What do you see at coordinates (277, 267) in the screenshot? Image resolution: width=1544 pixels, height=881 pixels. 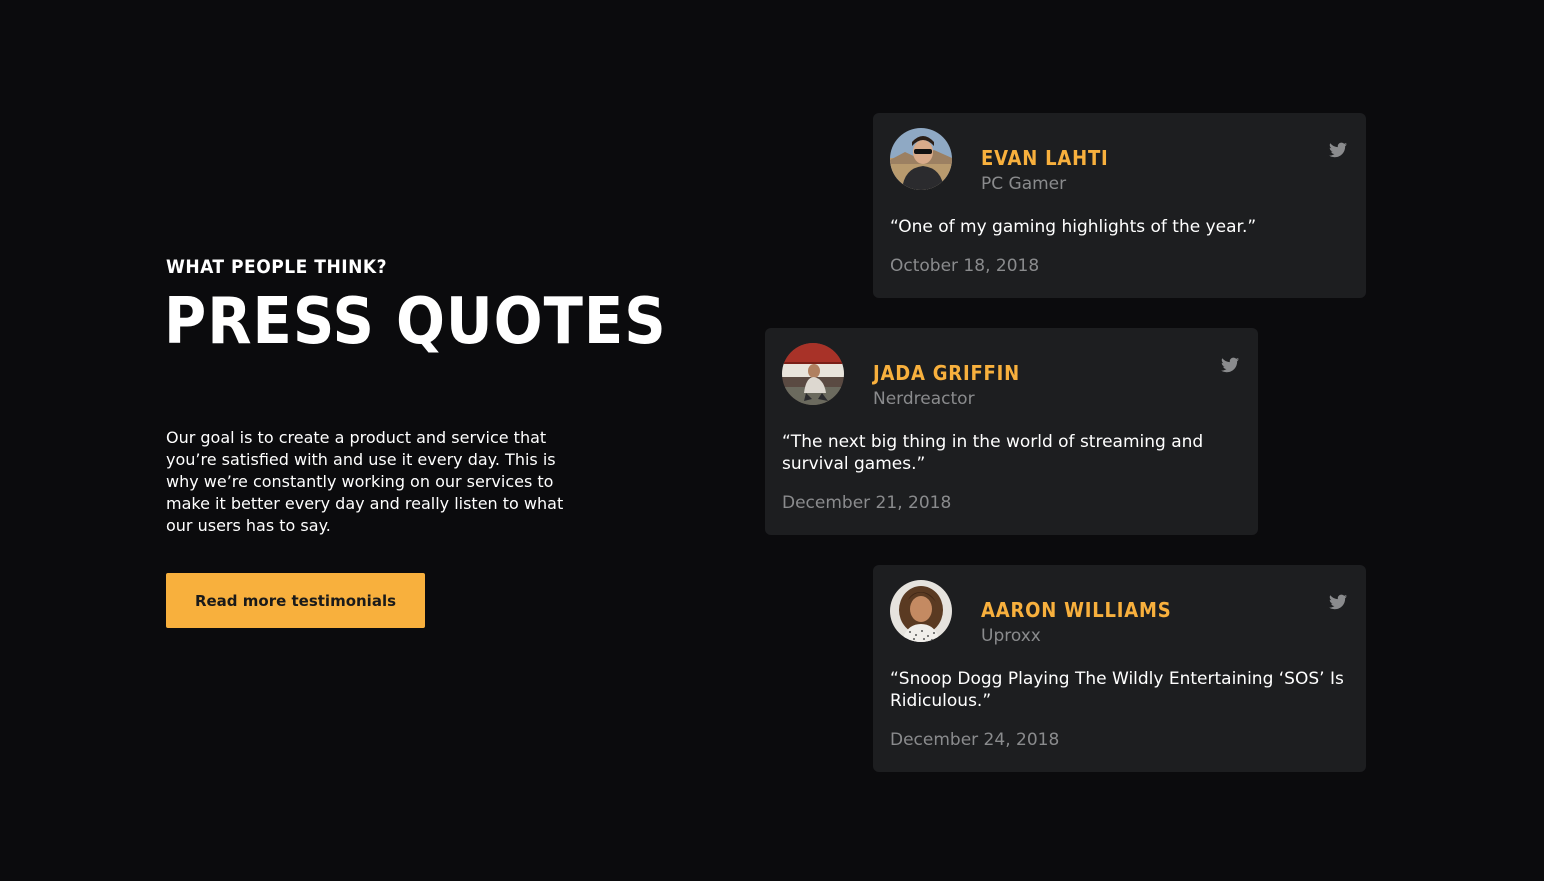 I see `section-eyebrow: WHAT PEOPLE THINK?` at bounding box center [277, 267].